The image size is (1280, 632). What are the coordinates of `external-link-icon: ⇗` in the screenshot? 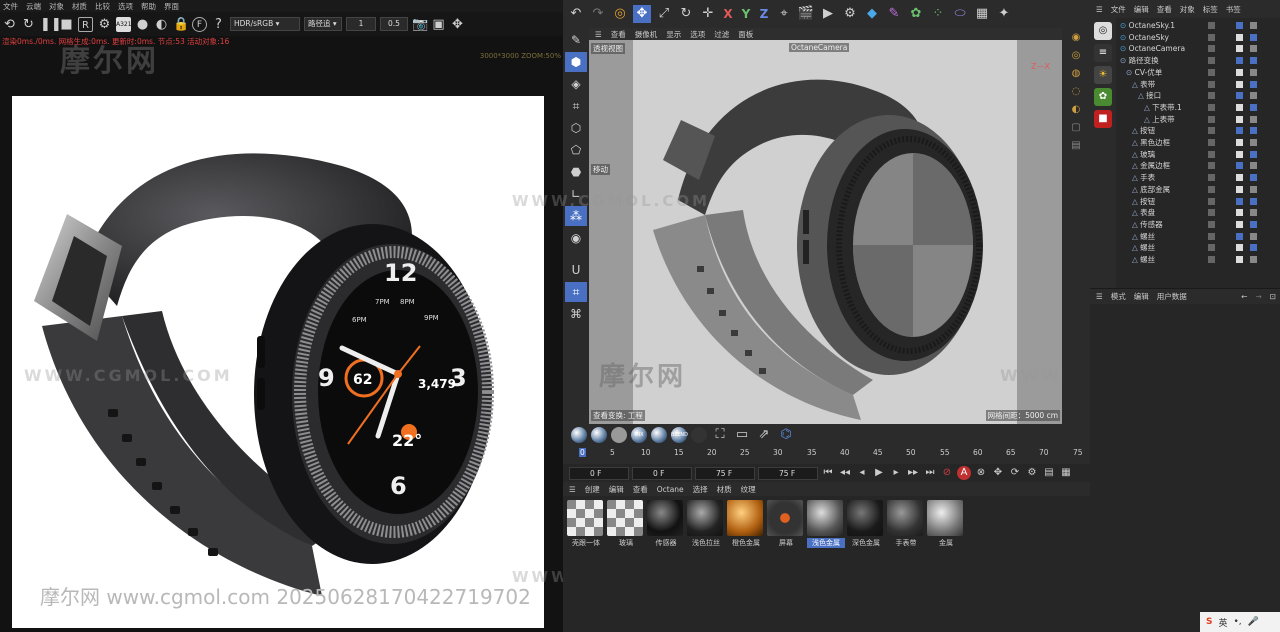 It's located at (764, 435).